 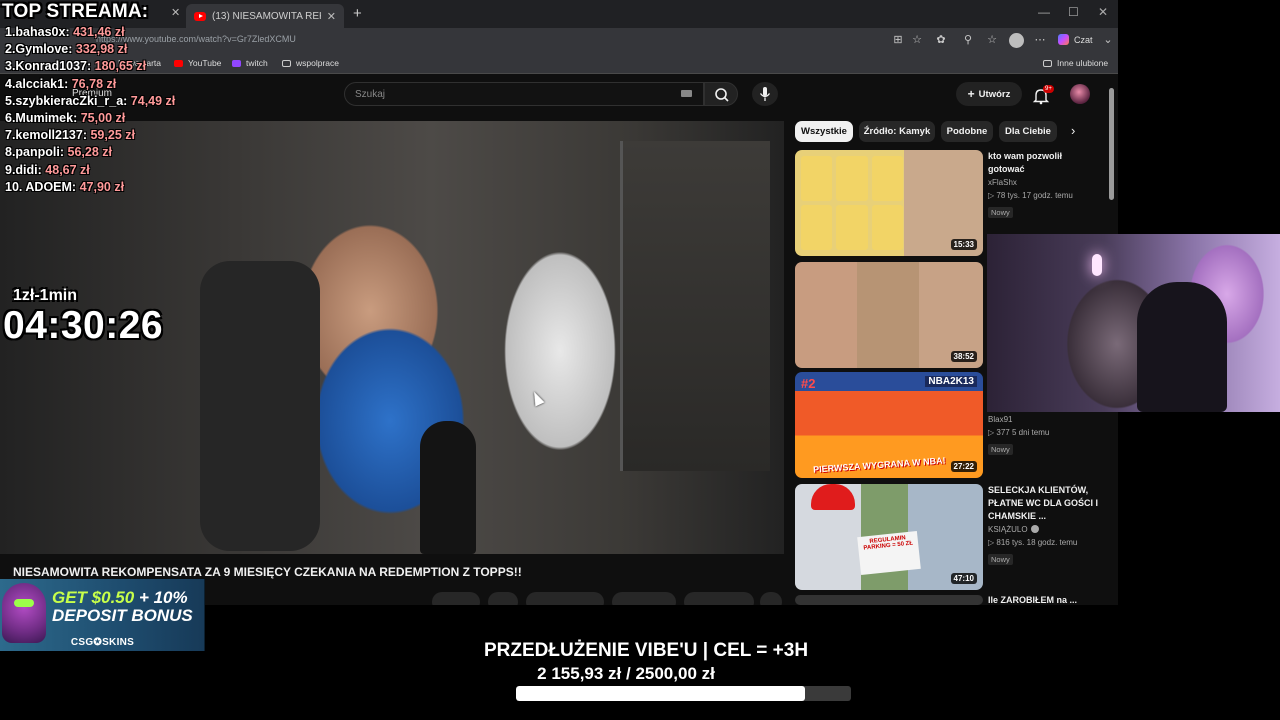 I want to click on like-button, so click(x=456, y=598).